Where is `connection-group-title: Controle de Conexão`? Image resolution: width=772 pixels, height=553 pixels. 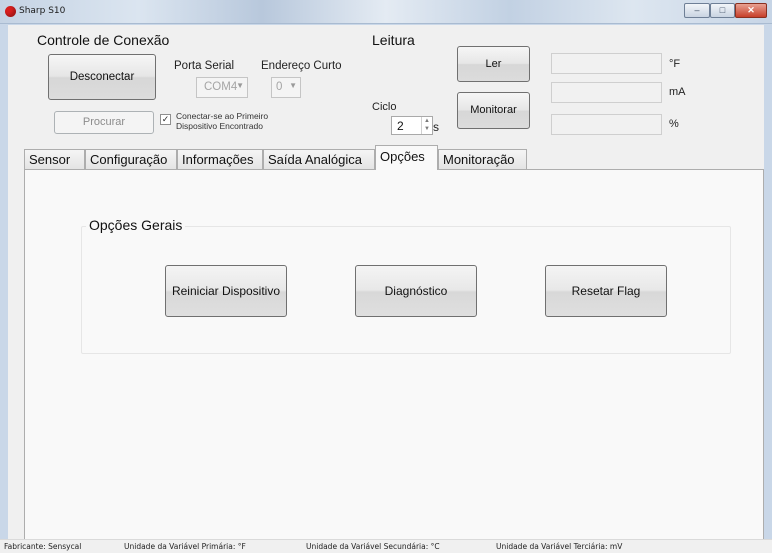
connection-group-title: Controle de Conexão is located at coordinates (103, 40).